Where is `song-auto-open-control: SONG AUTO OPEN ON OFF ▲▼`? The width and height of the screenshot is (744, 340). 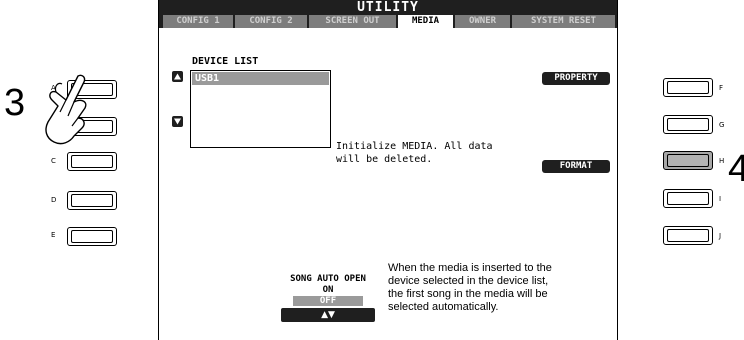
song-auto-open-control: SONG AUTO OPEN ON OFF ▲▼ is located at coordinates (328, 299).